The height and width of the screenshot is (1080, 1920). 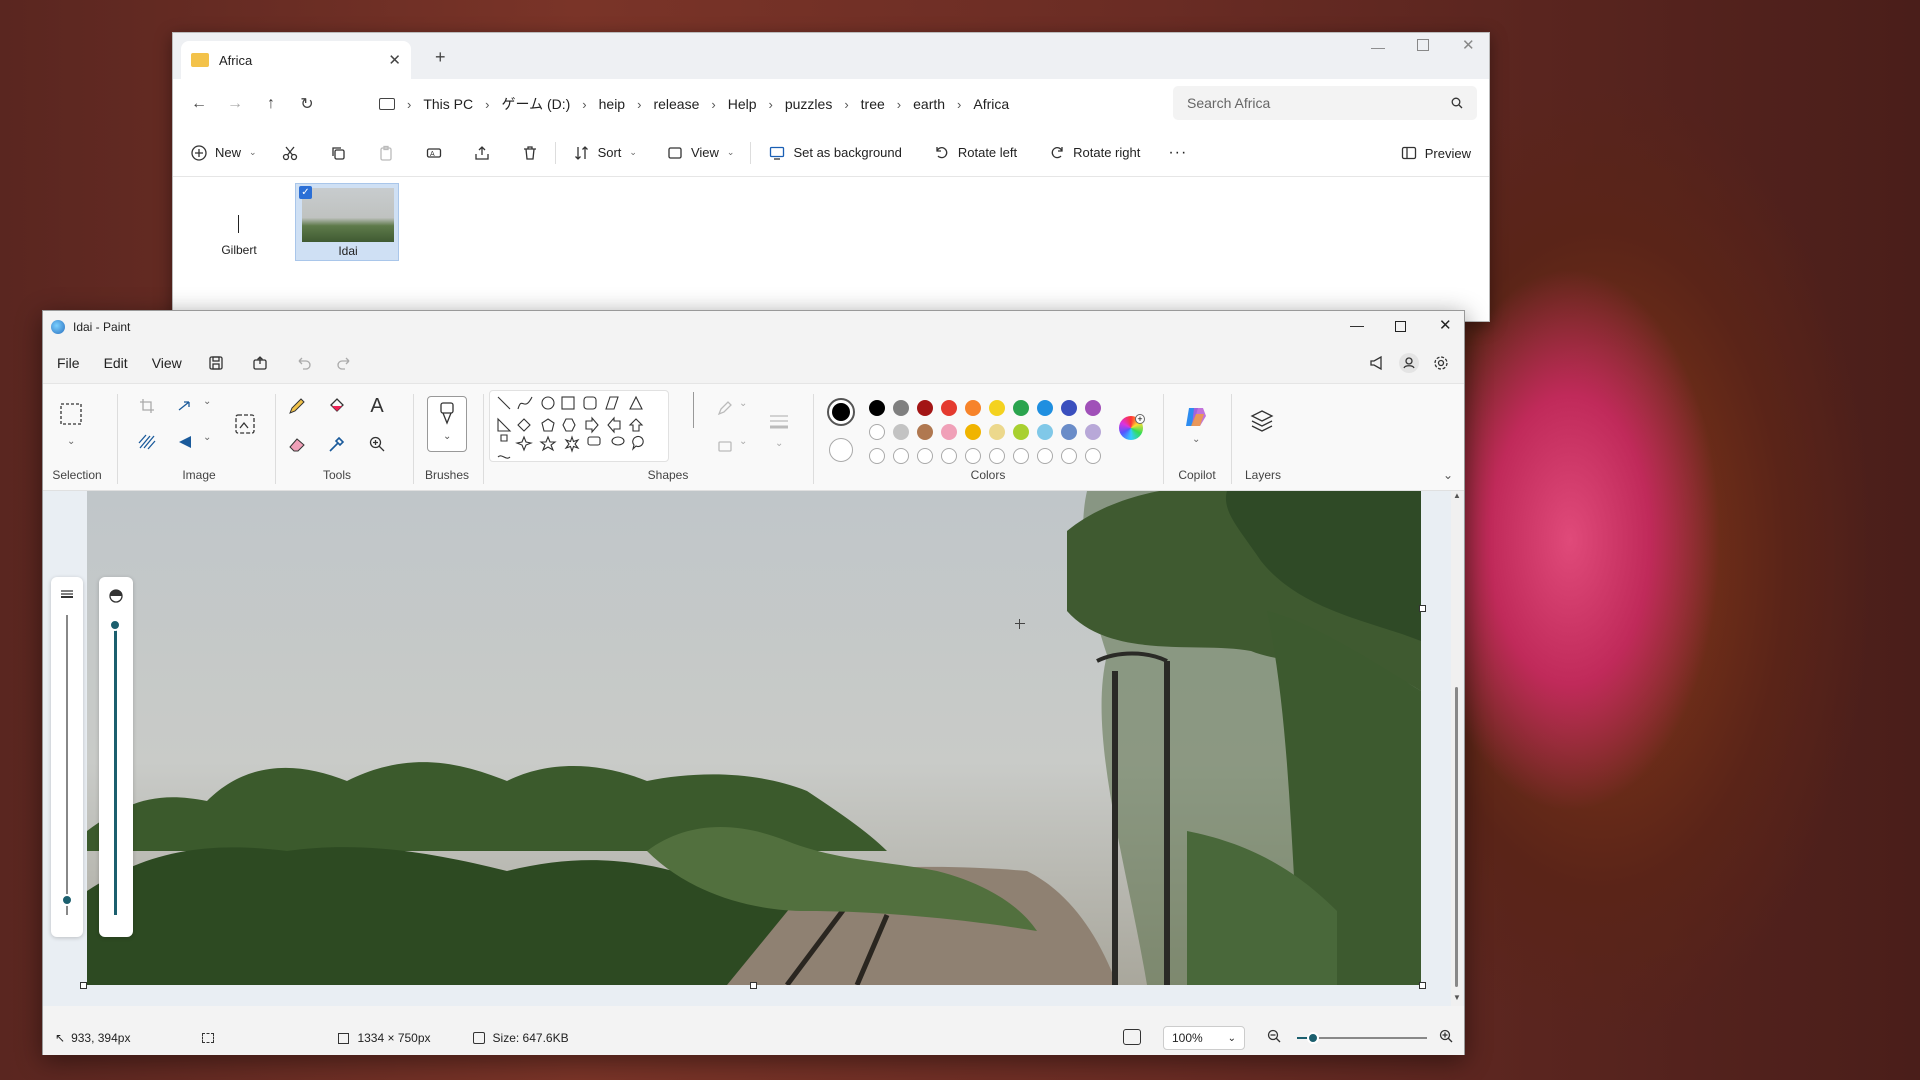 I want to click on redo-button, so click(x=344, y=363).